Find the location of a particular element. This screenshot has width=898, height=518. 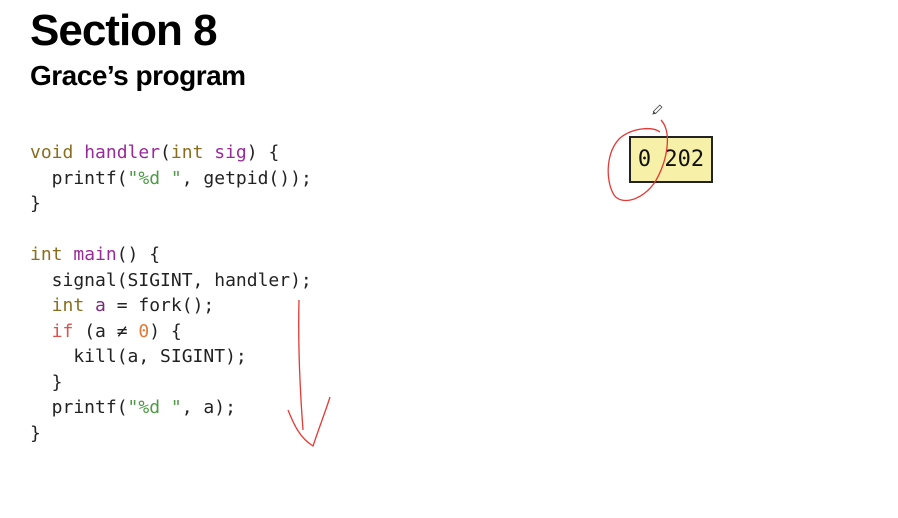

pencil-cursor-icon is located at coordinates (657, 109).